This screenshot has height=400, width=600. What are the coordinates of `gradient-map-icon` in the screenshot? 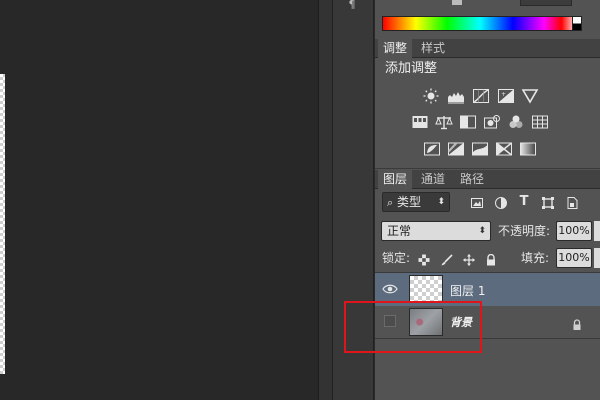 It's located at (528, 149).